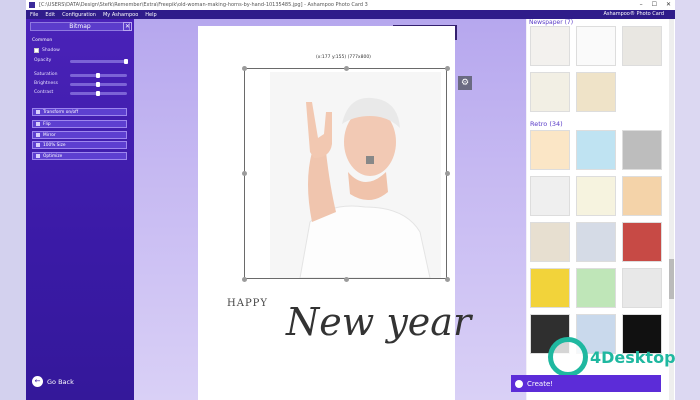 This screenshot has height=400, width=700. What do you see at coordinates (43, 60) in the screenshot?
I see `opacity-label: Opacity` at bounding box center [43, 60].